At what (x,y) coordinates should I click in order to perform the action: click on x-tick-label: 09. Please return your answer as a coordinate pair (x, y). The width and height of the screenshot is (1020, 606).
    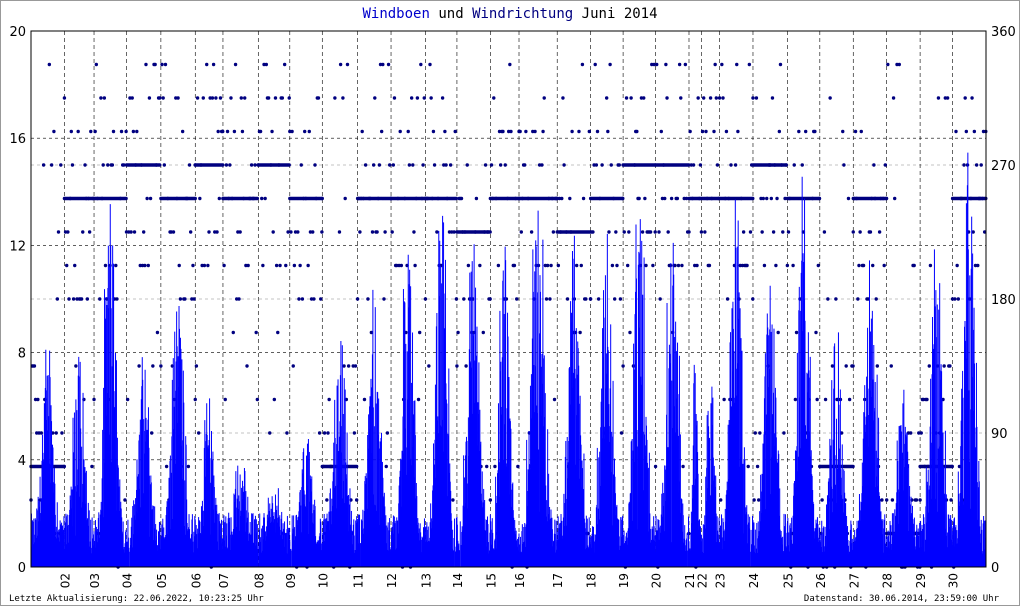
    Looking at the image, I should click on (291, 580).